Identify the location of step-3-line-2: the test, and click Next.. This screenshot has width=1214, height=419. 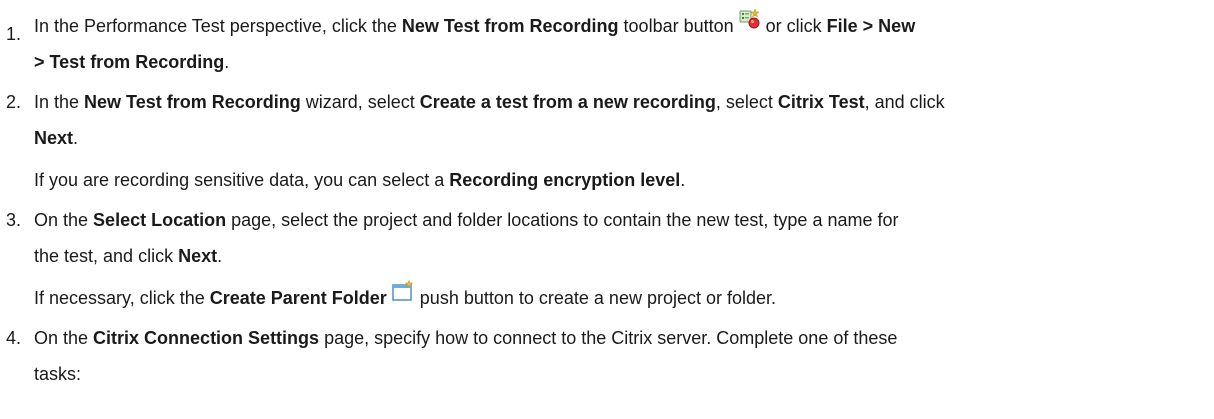
(624, 256).